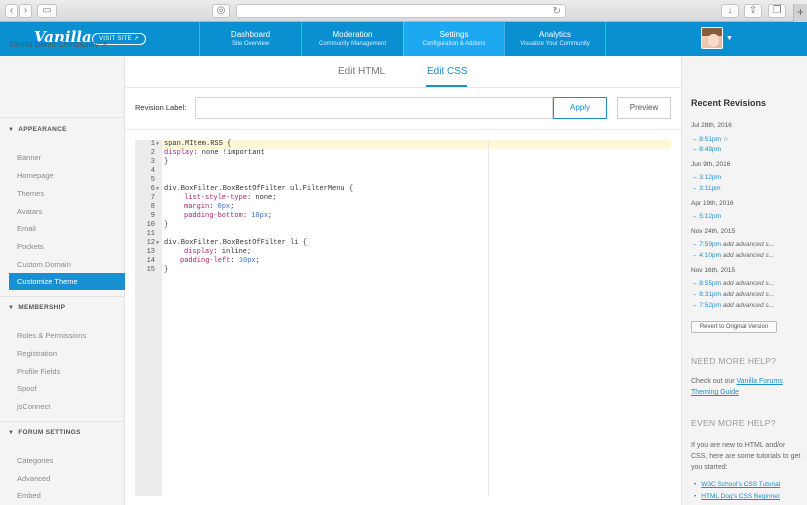 Image resolution: width=807 pixels, height=505 pixels. I want to click on tab-edit-html: Edit HTML, so click(361, 71).